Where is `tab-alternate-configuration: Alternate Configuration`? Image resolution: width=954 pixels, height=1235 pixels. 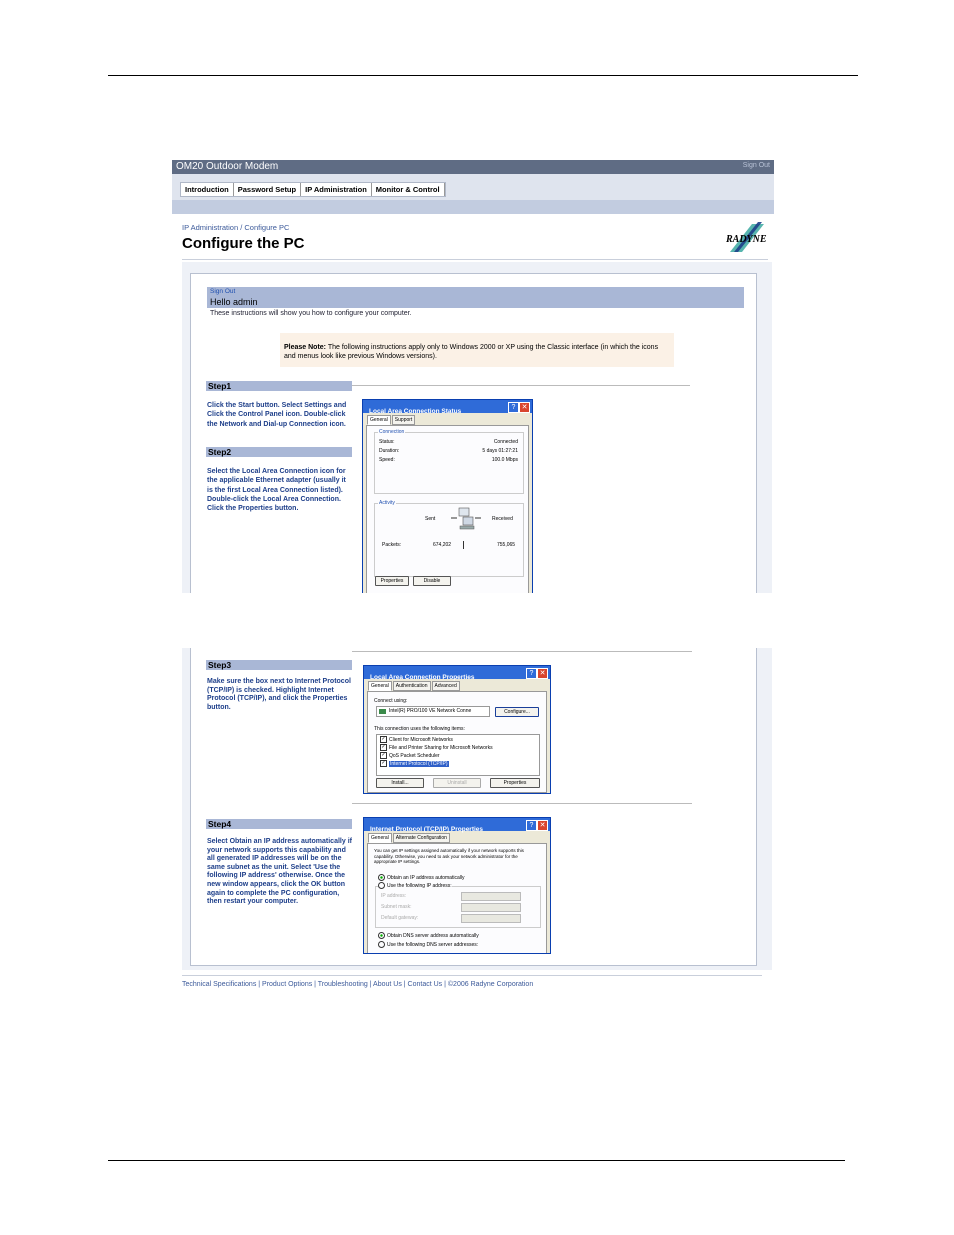 tab-alternate-configuration: Alternate Configuration is located at coordinates (421, 838).